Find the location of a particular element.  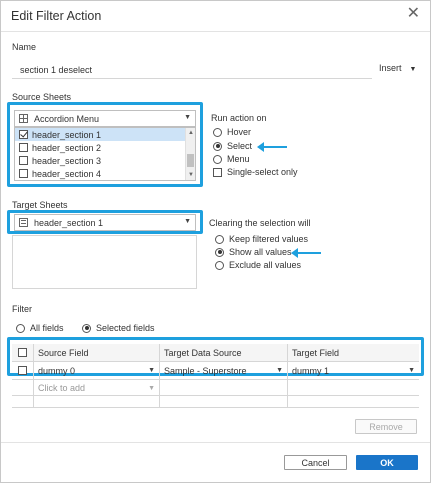

table-row-add: Click to add ▼ is located at coordinates (215, 388).